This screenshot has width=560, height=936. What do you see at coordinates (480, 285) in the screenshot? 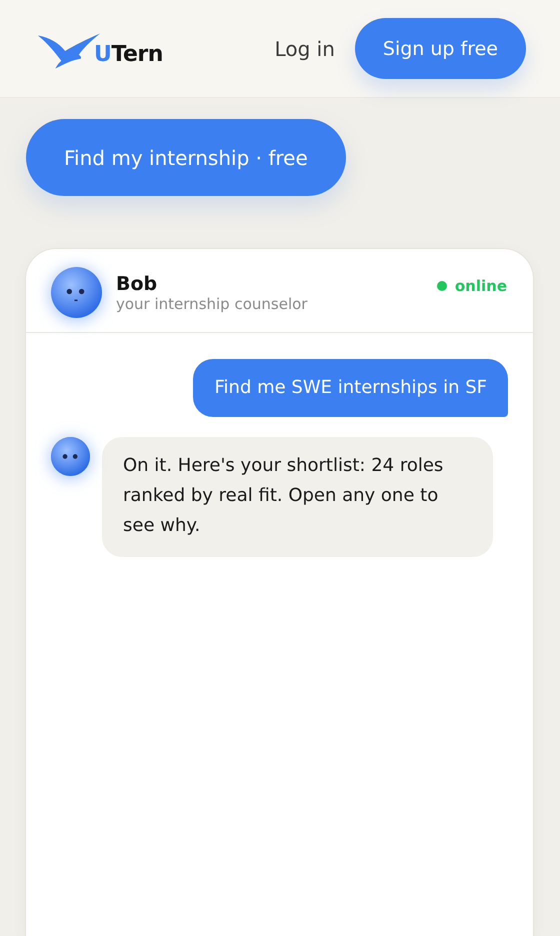
I see `status-label: online` at bounding box center [480, 285].